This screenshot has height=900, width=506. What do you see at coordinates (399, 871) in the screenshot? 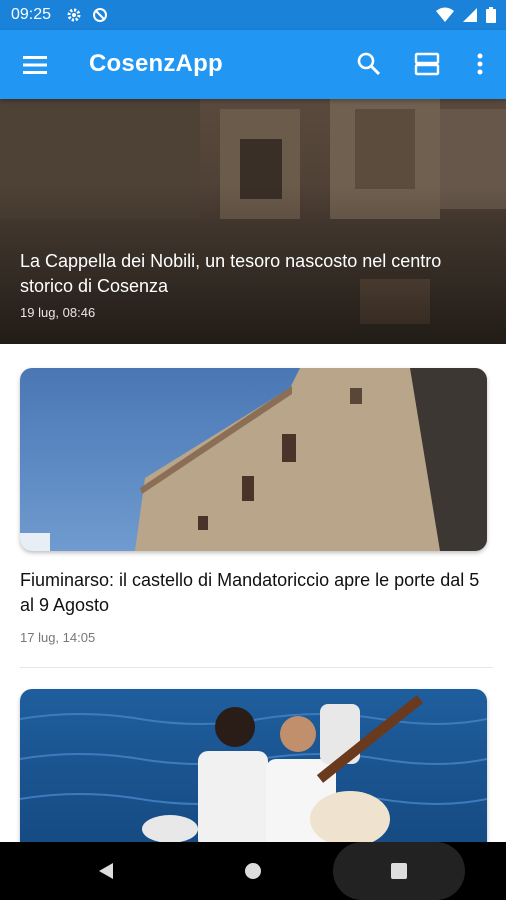
I see `recents-icon` at bounding box center [399, 871].